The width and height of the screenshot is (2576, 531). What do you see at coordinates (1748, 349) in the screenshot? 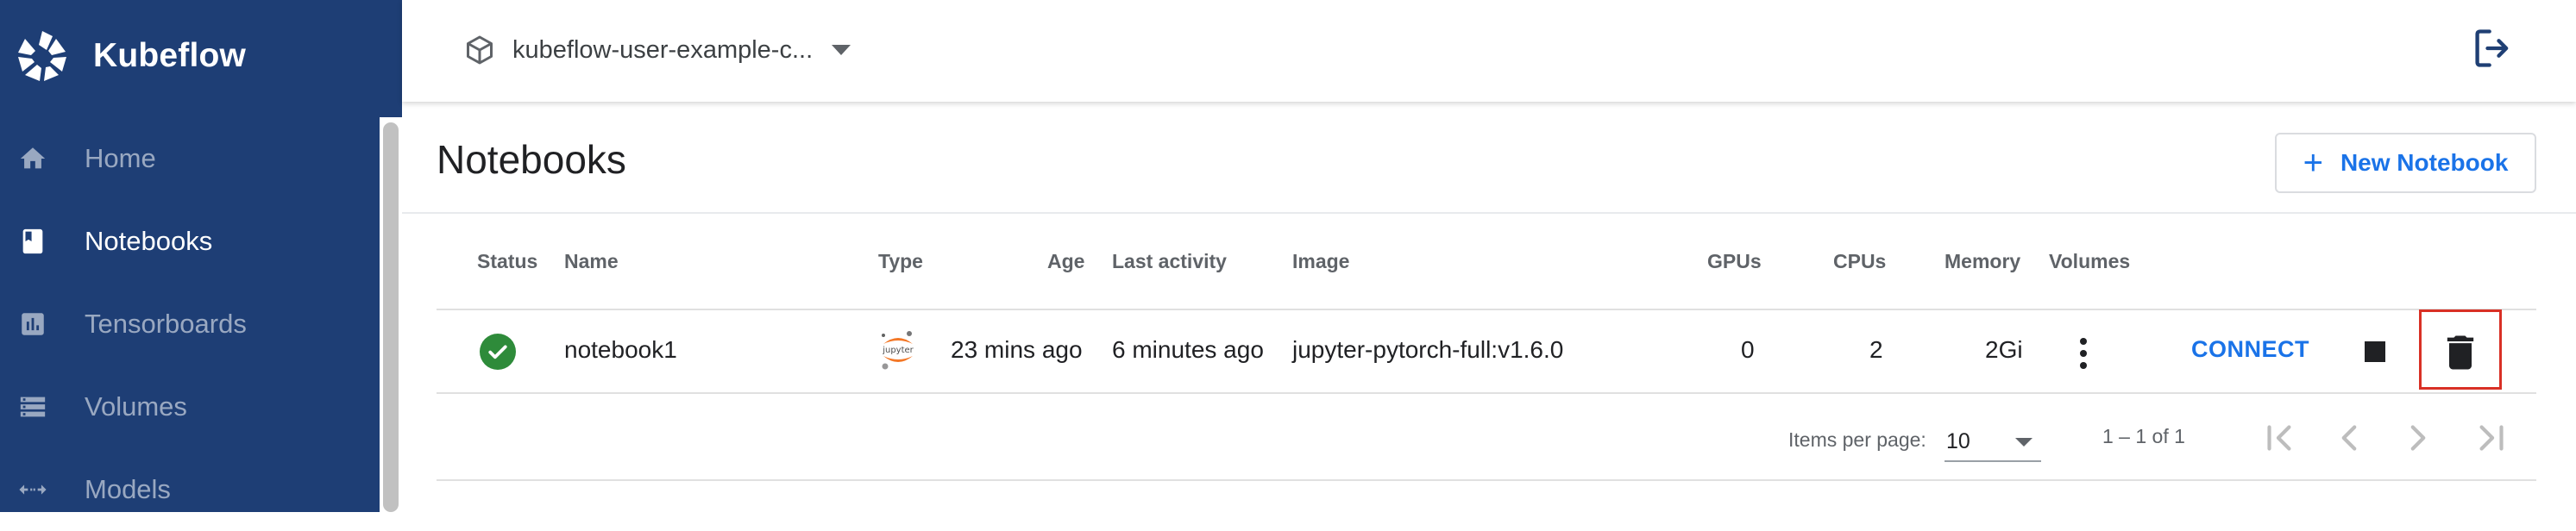
I see `notebook-gpus: 0` at bounding box center [1748, 349].